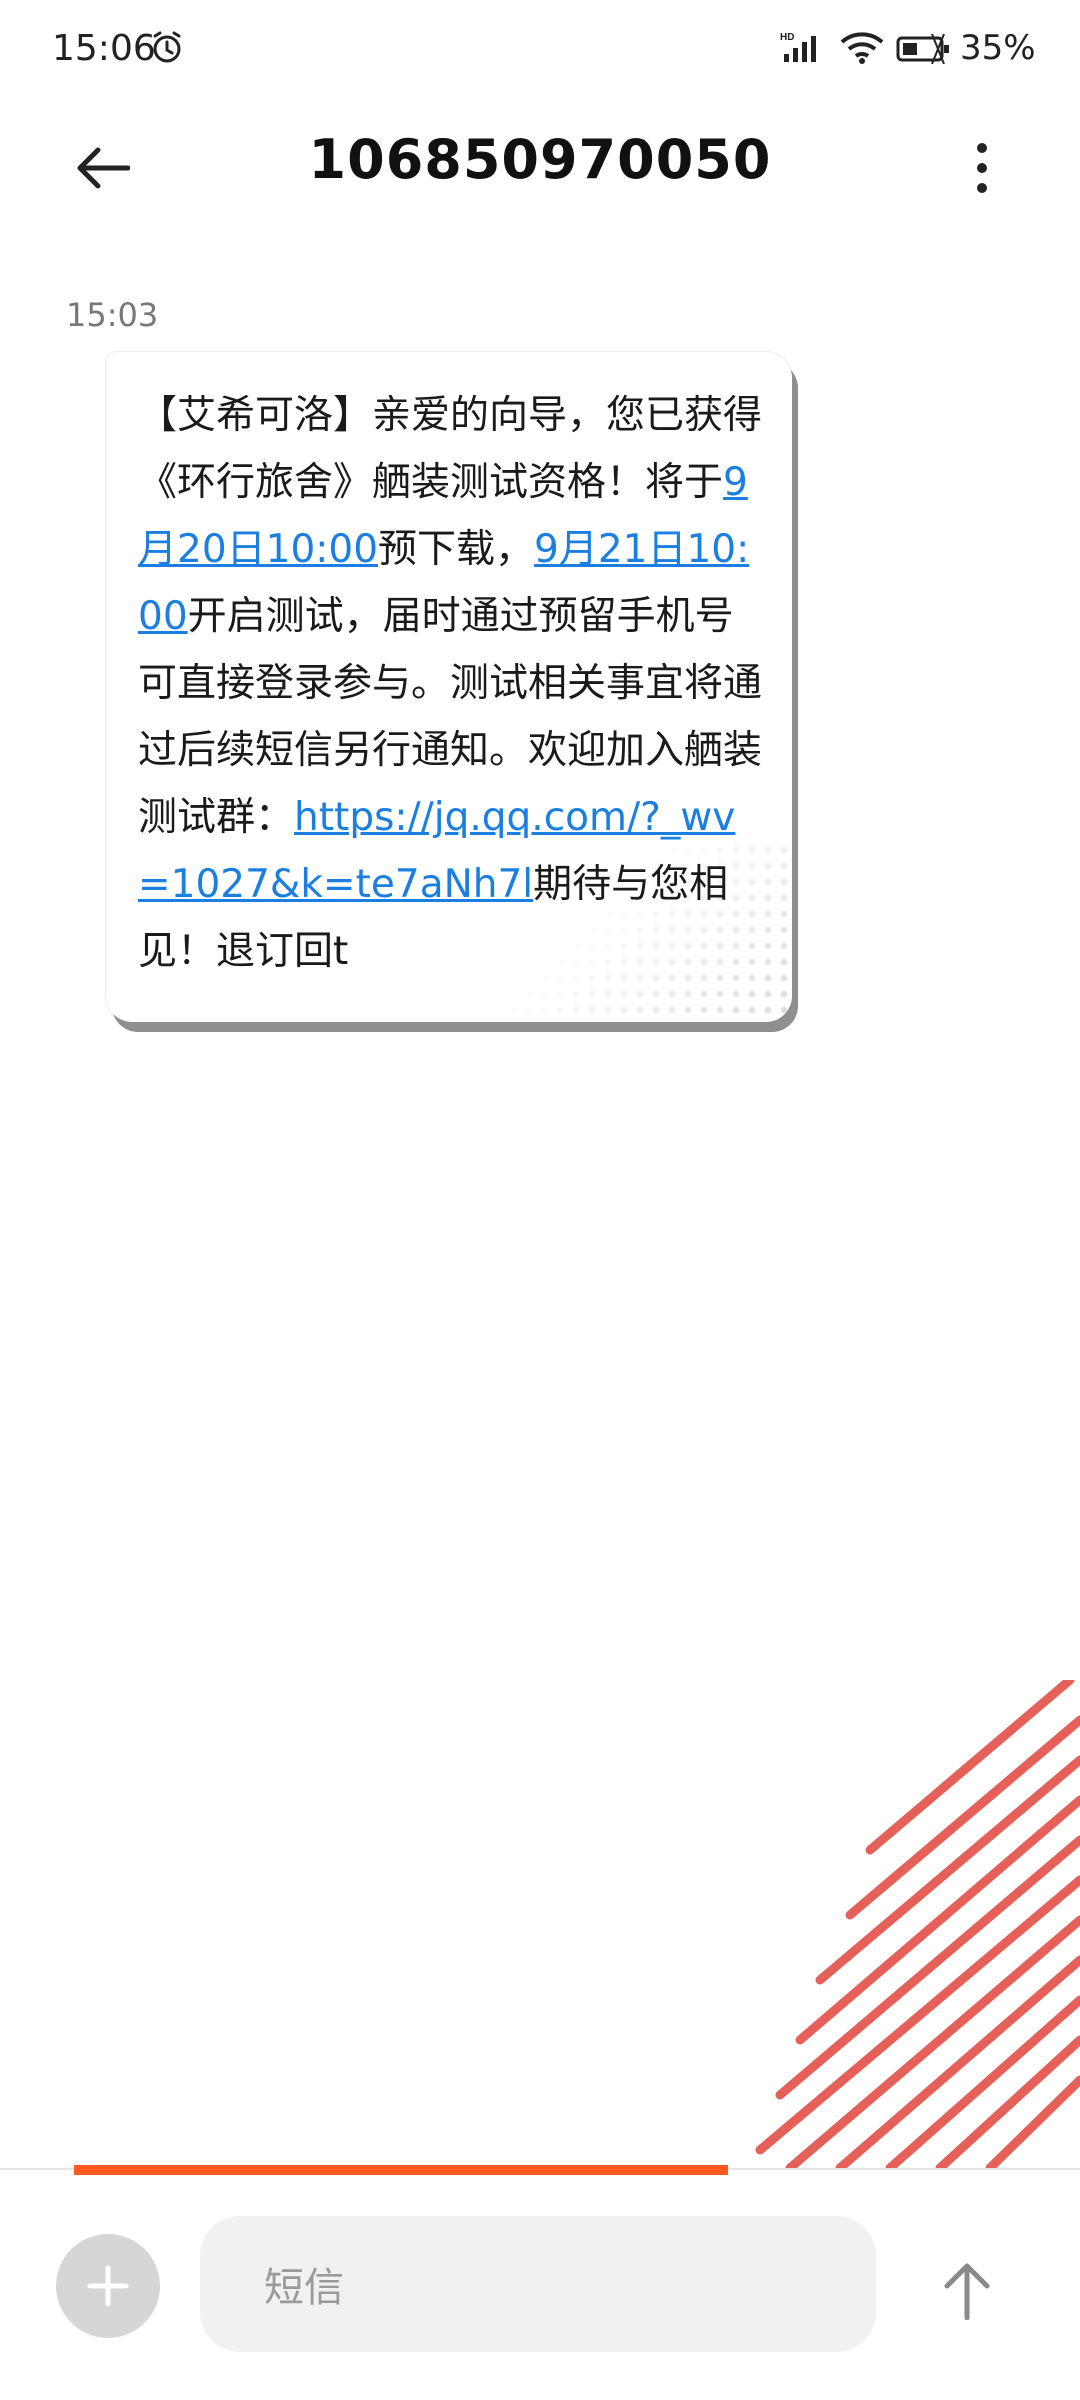  Describe the element at coordinates (104, 48) in the screenshot. I see `status-time: 15:06` at that location.